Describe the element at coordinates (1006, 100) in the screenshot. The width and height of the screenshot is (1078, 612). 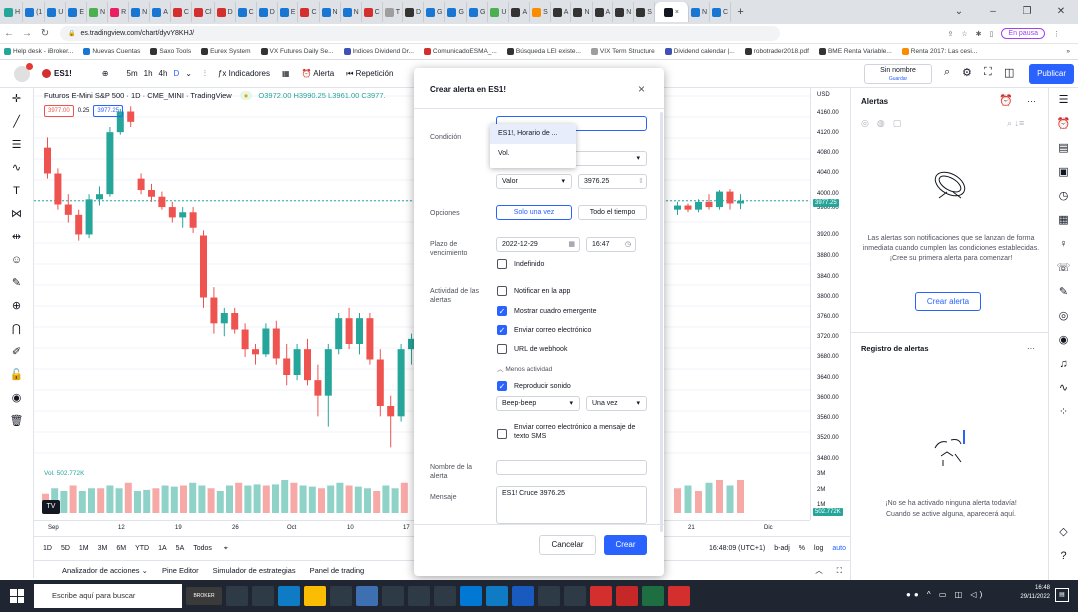
I see `add-alert-icon: ⏰` at that location.